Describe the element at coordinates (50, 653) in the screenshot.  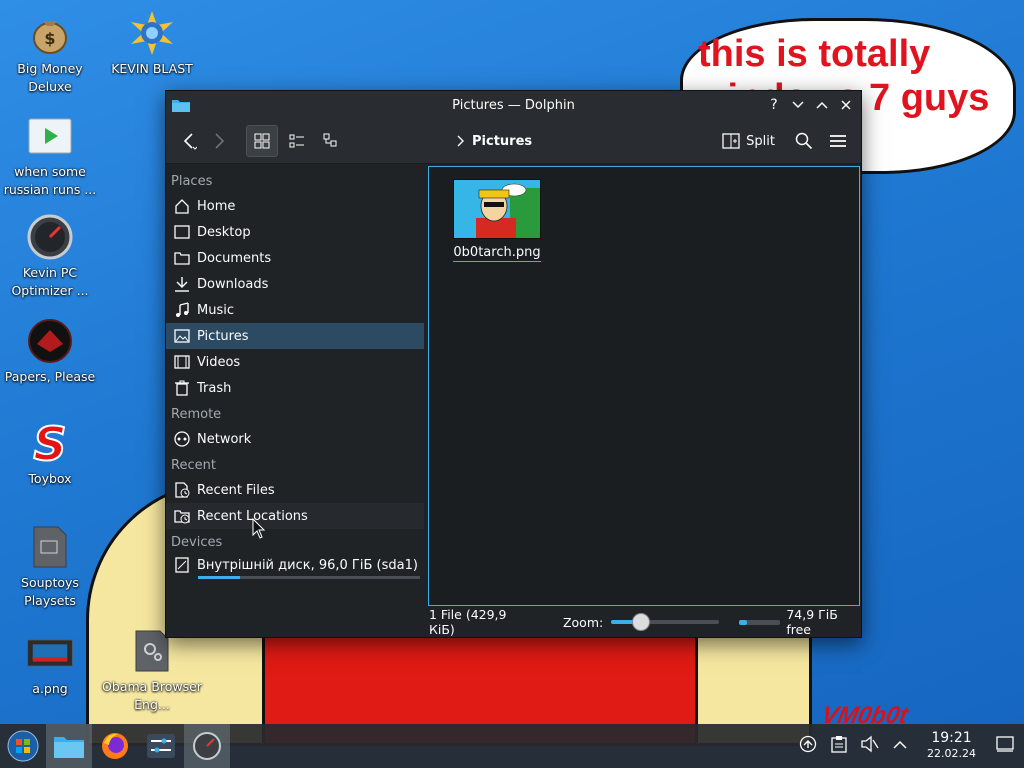
I see `image-file-icon` at that location.